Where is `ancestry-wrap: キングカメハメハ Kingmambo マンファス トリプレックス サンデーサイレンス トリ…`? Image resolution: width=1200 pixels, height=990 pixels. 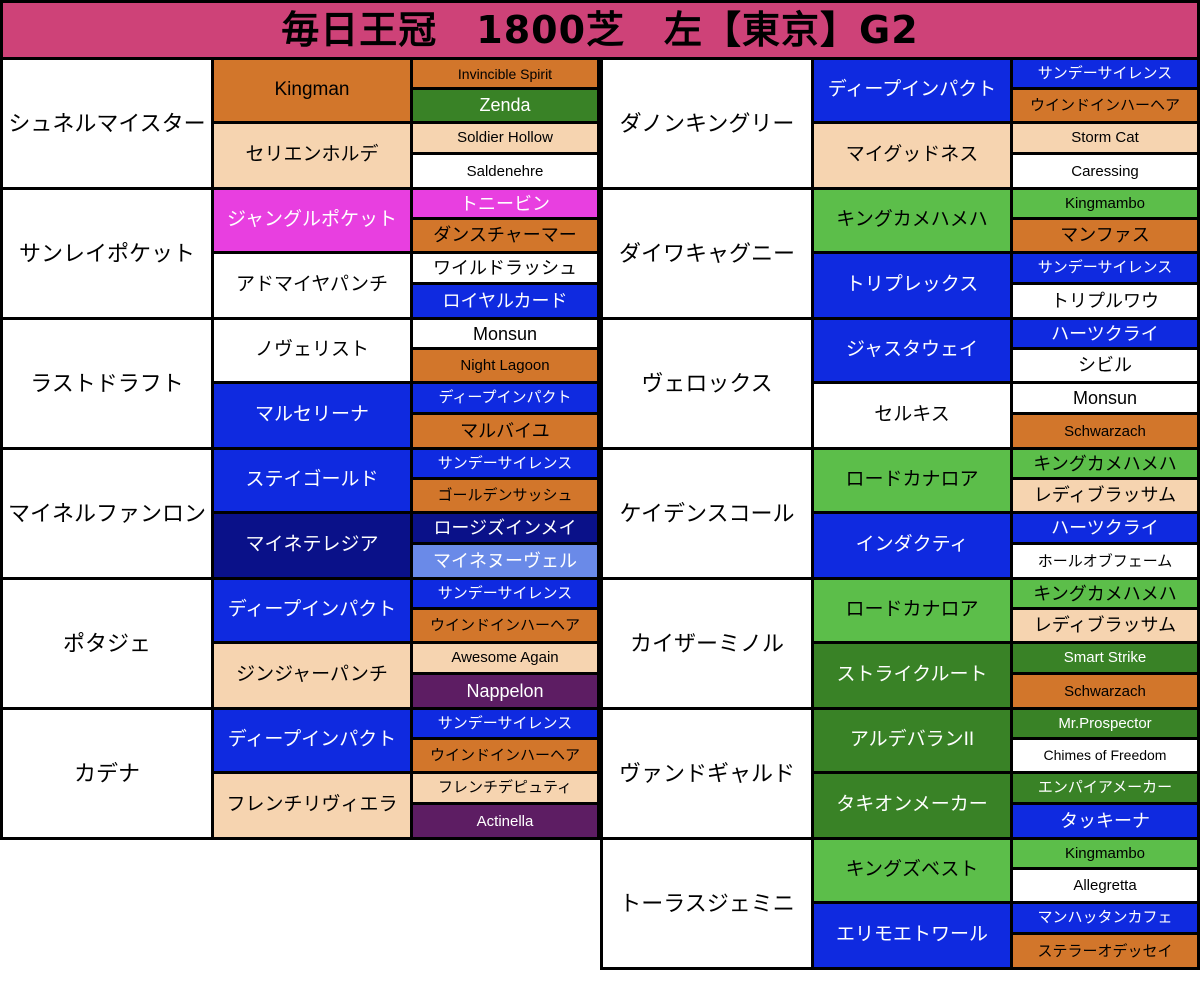 ancestry-wrap: キングカメハメハ Kingmambo マンファス トリプレックス サンデーサイレンス トリ… is located at coordinates (1004, 253).